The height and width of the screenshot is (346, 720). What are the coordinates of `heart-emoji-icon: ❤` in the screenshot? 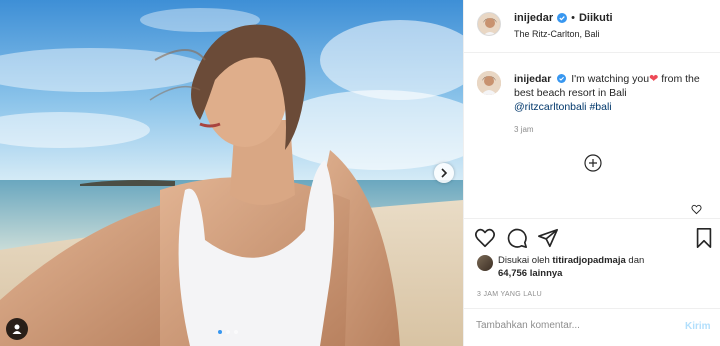 It's located at (654, 79).